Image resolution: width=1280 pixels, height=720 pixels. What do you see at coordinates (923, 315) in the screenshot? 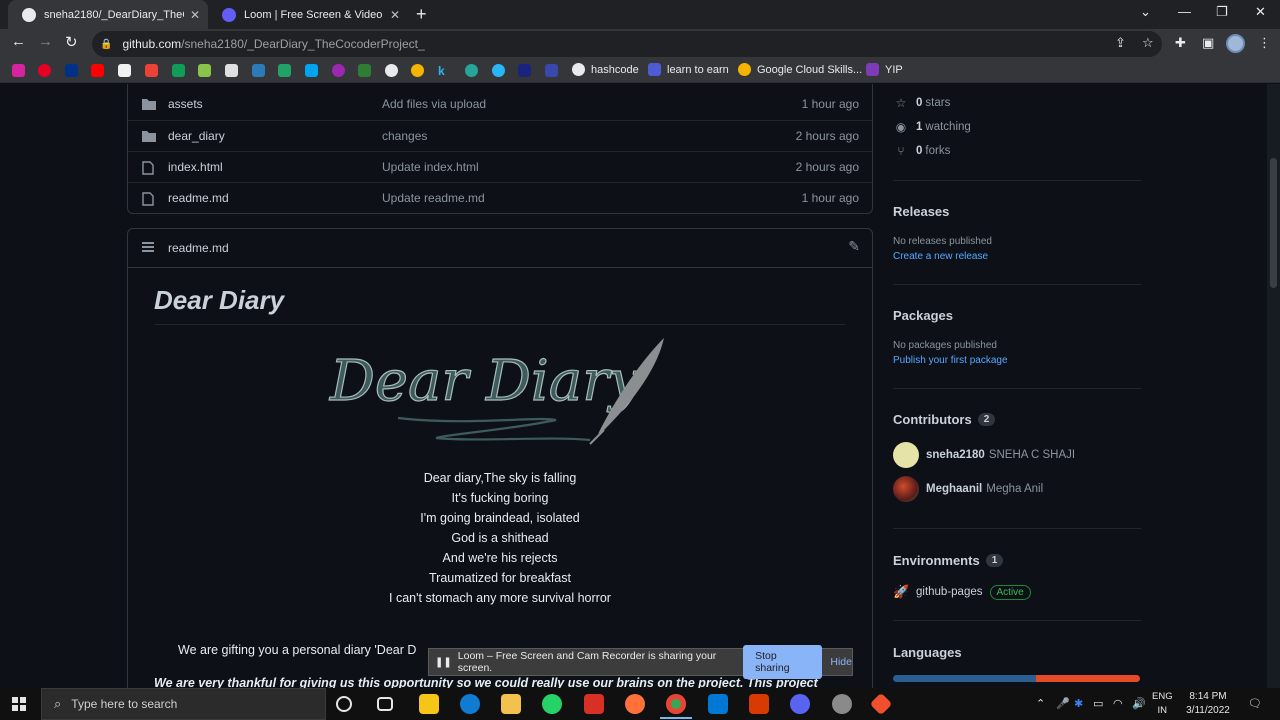
I see `packages-heading: Packages` at bounding box center [923, 315].